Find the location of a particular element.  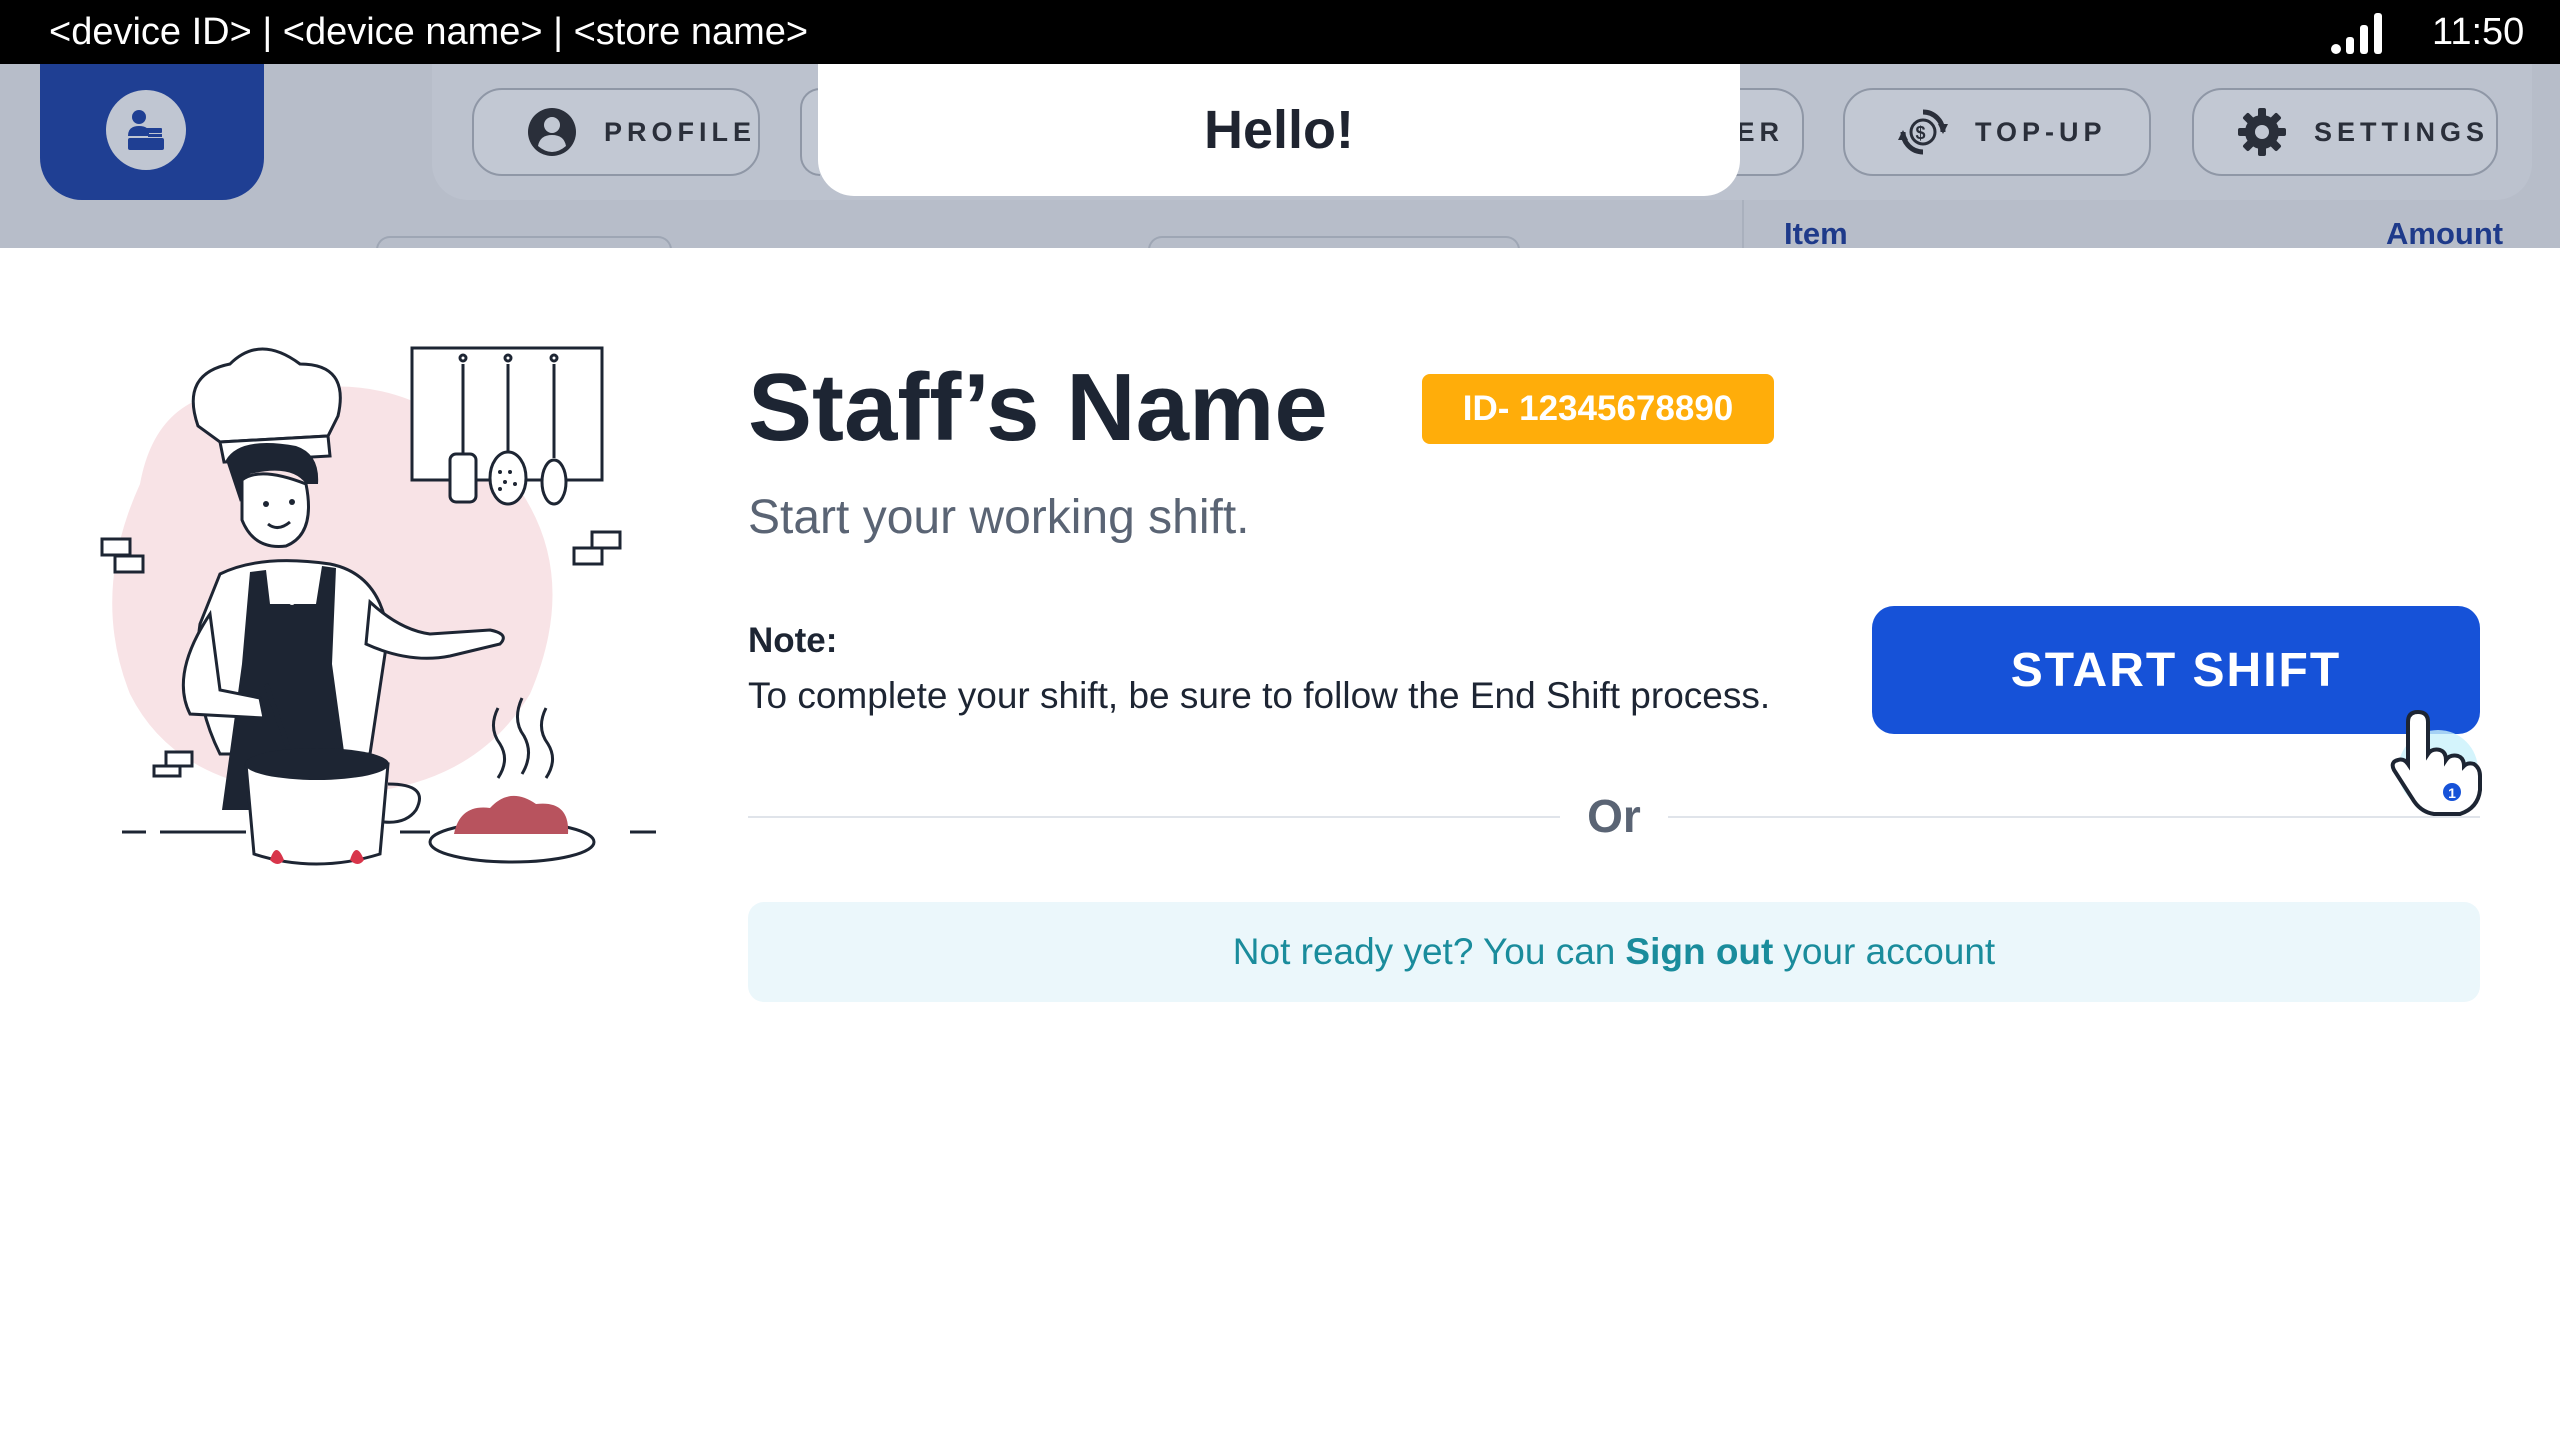

gear-icon is located at coordinates (2262, 132).